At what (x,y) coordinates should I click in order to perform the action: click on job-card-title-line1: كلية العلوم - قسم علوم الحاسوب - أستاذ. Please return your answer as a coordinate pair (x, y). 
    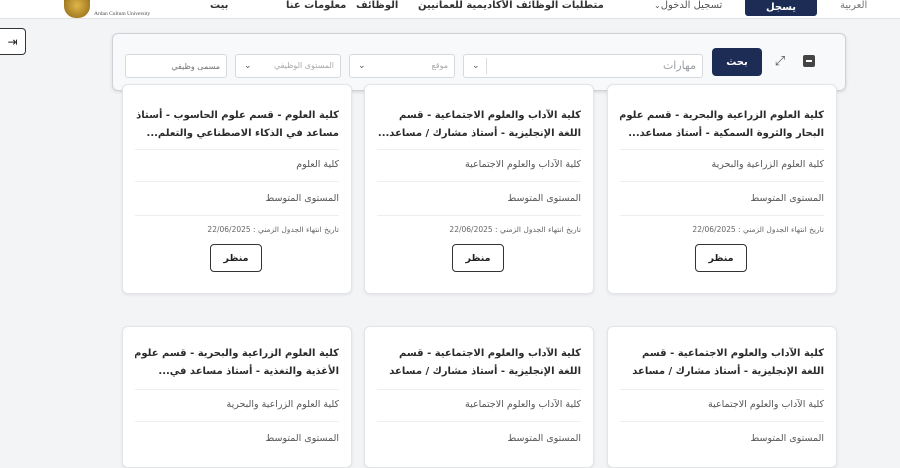
    Looking at the image, I should click on (237, 115).